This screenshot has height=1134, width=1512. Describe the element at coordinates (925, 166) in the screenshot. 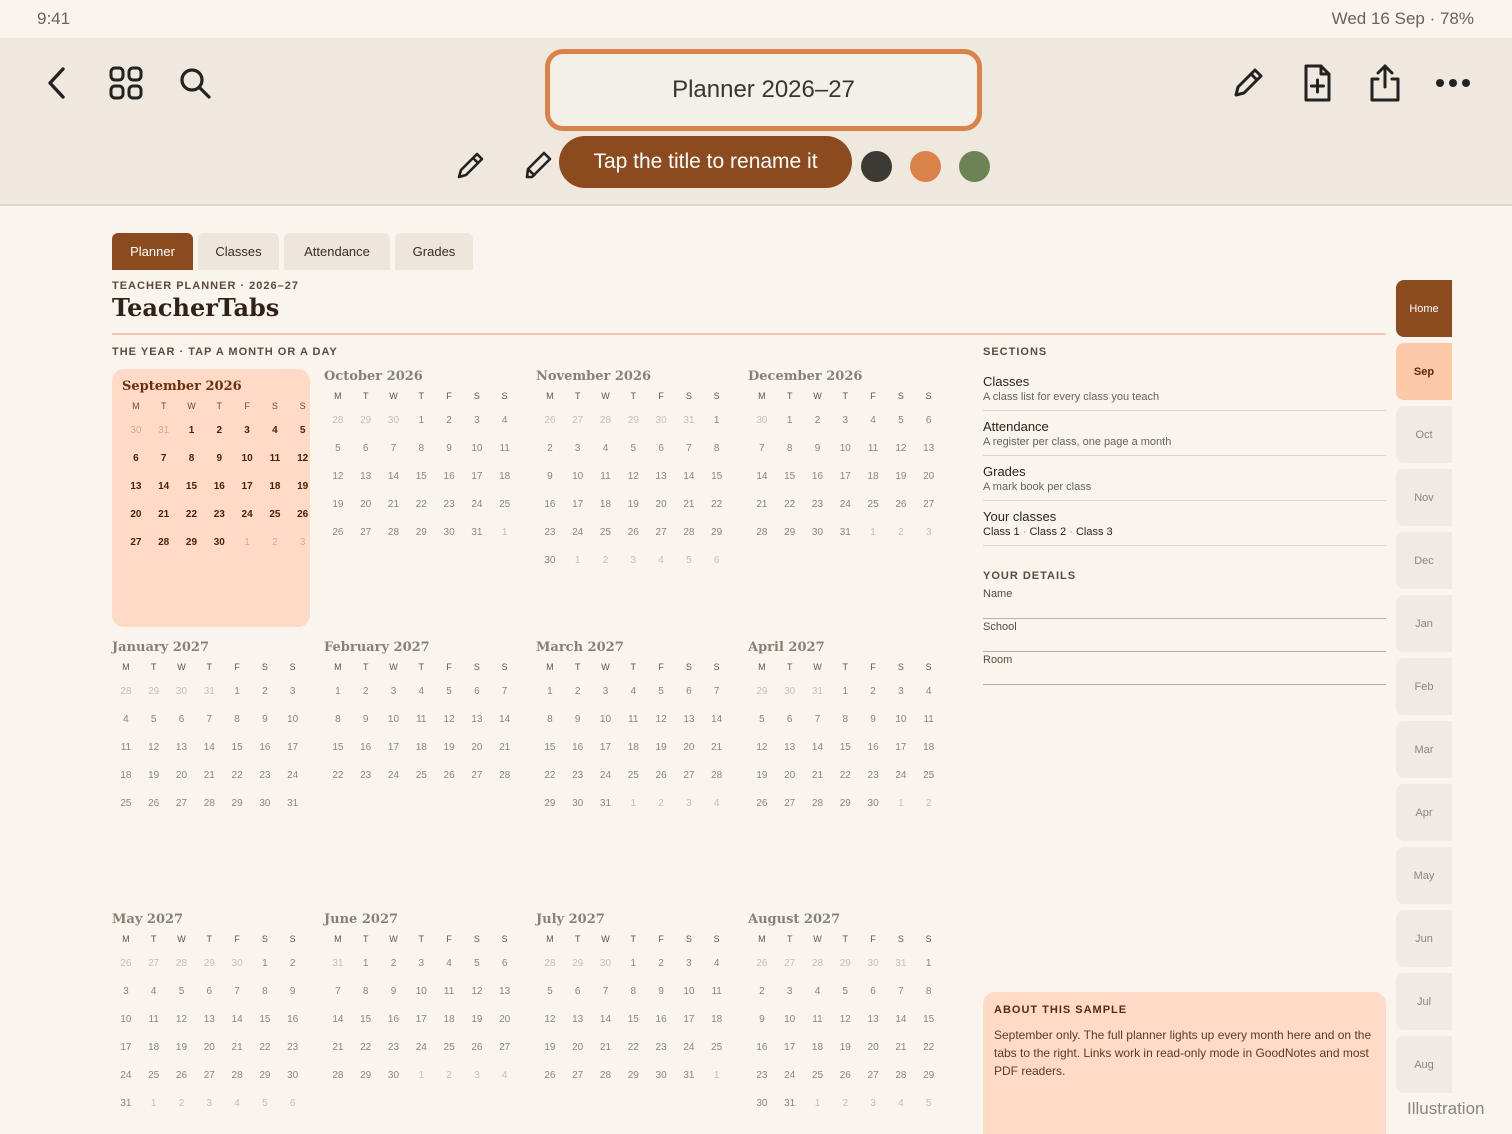

I see `color-swatch-orange` at that location.